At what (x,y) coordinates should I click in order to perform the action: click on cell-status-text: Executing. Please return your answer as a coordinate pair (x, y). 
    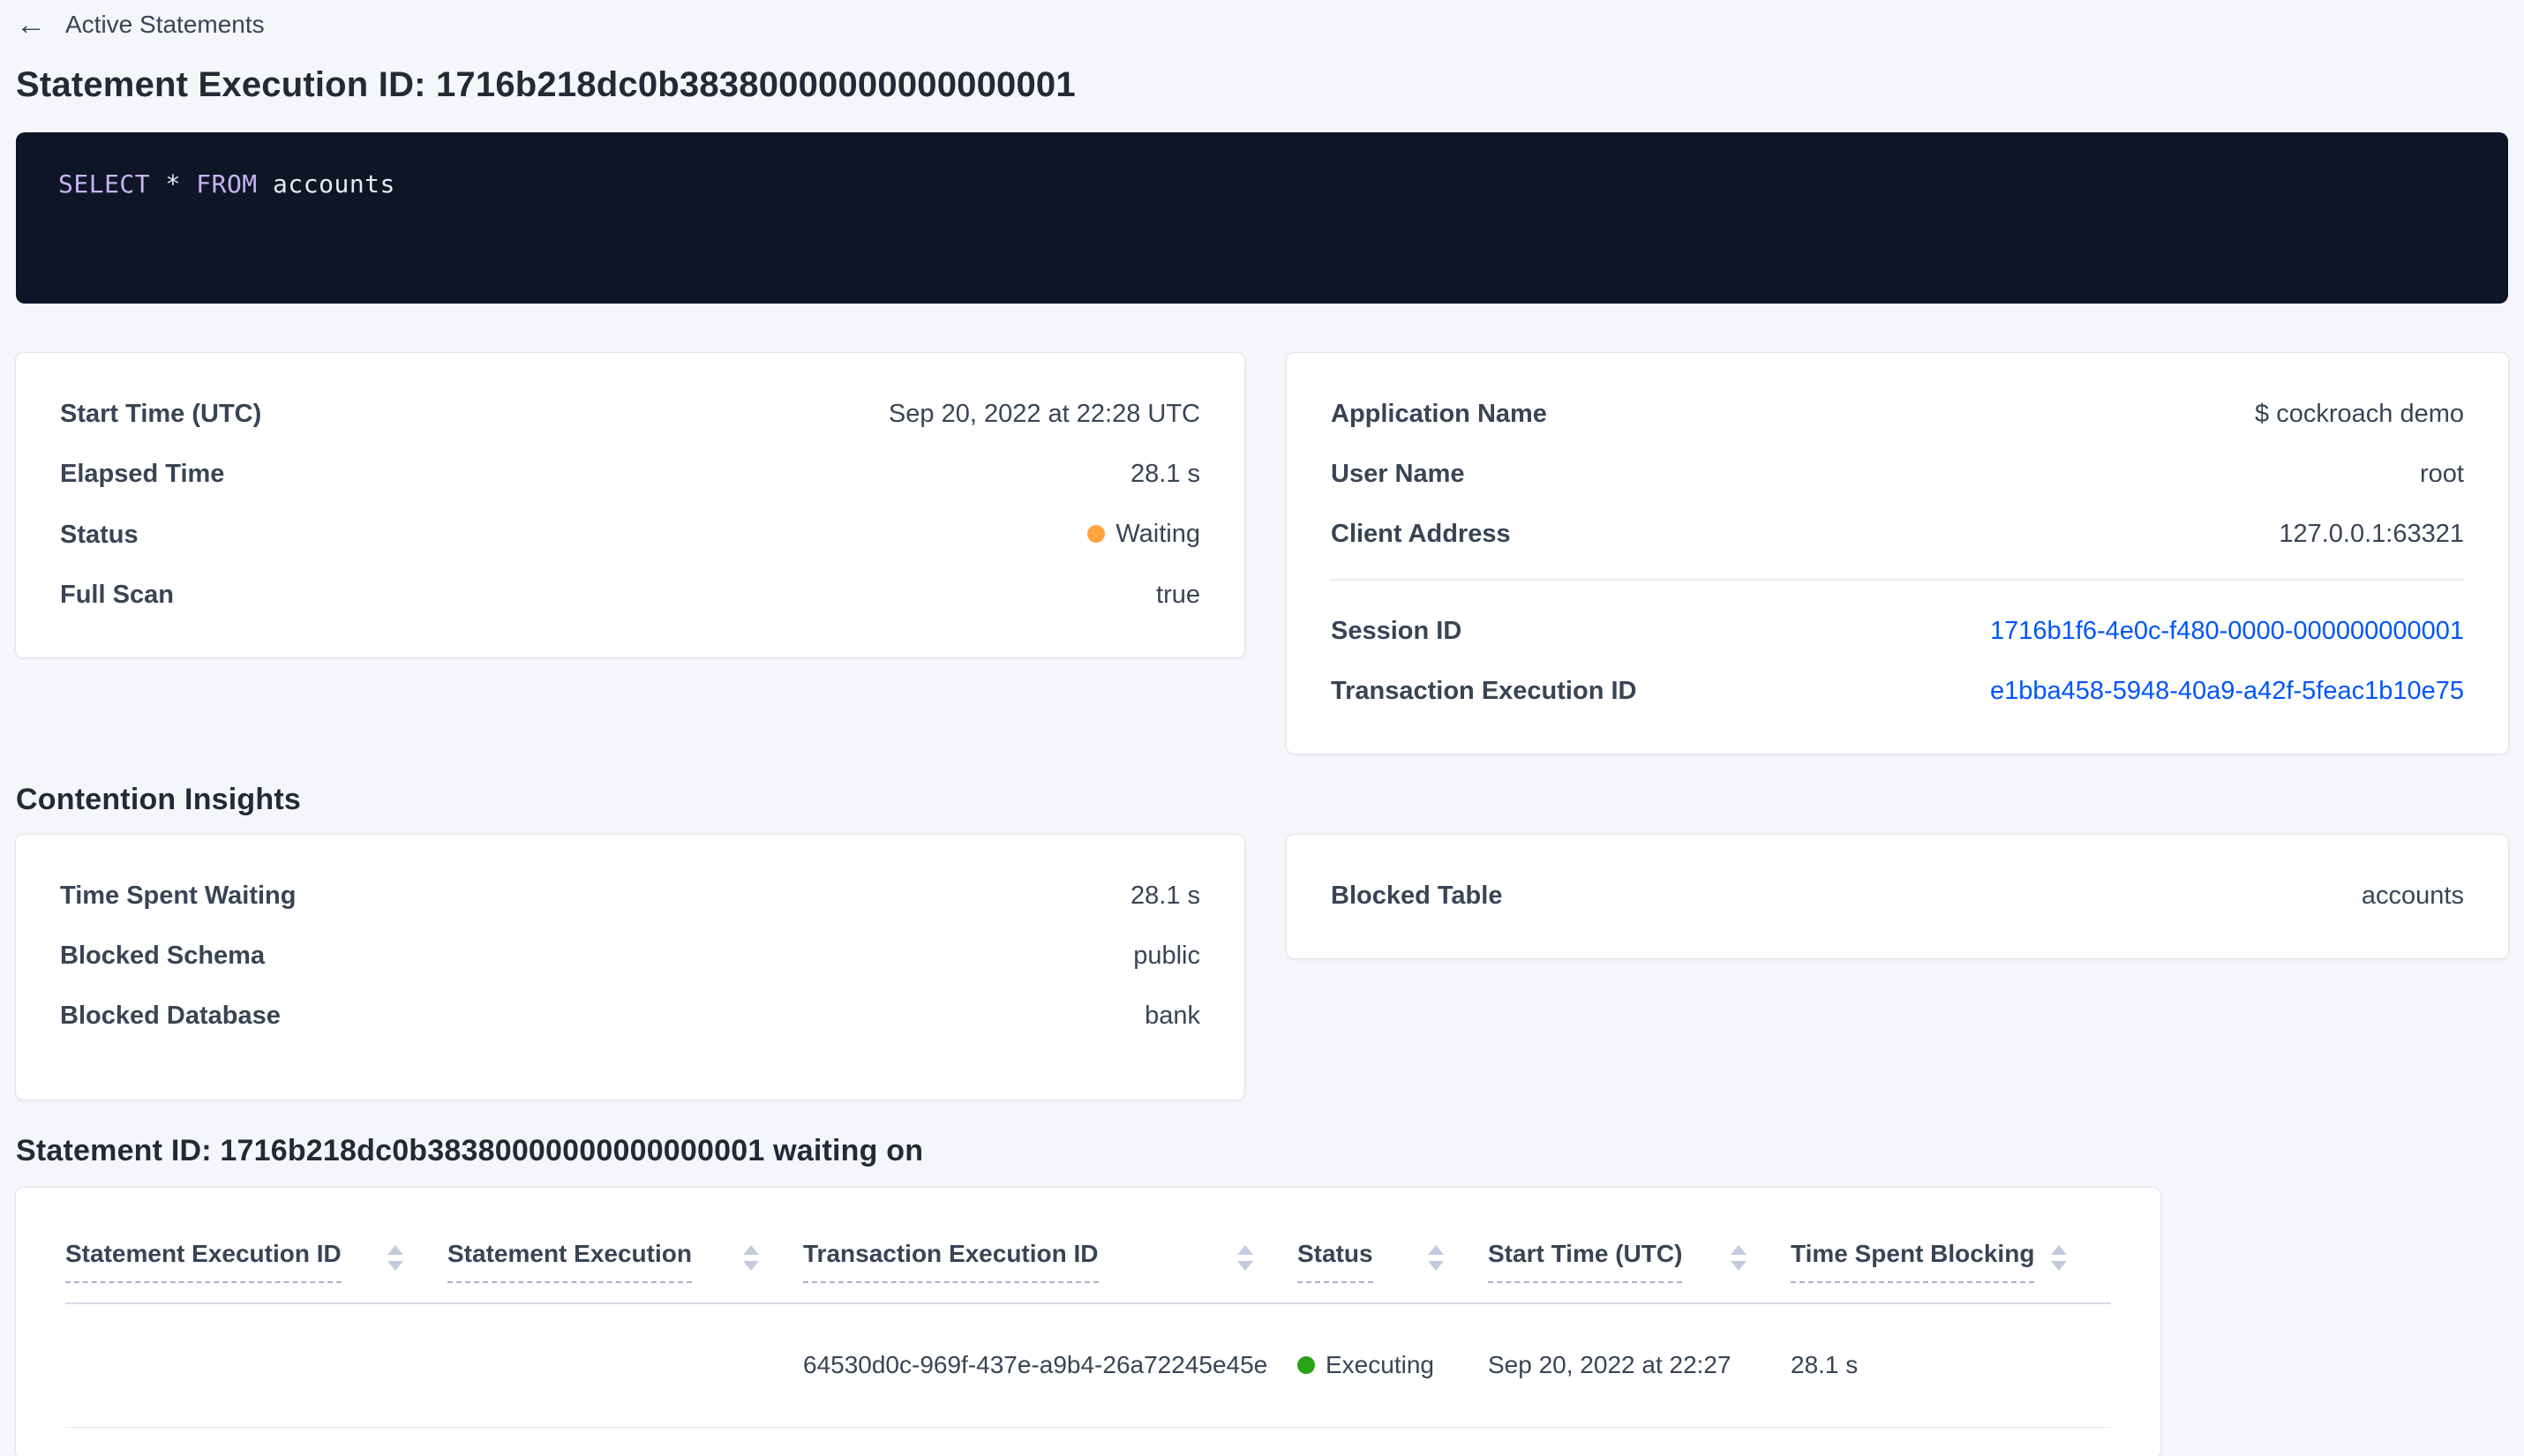
    Looking at the image, I should click on (1380, 1365).